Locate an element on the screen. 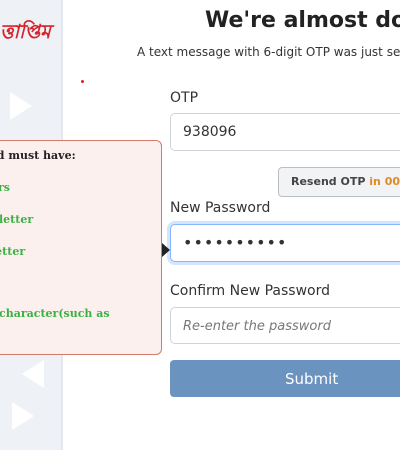 The image size is (400, 450). resend-timer: 00:04 is located at coordinates (392, 181).